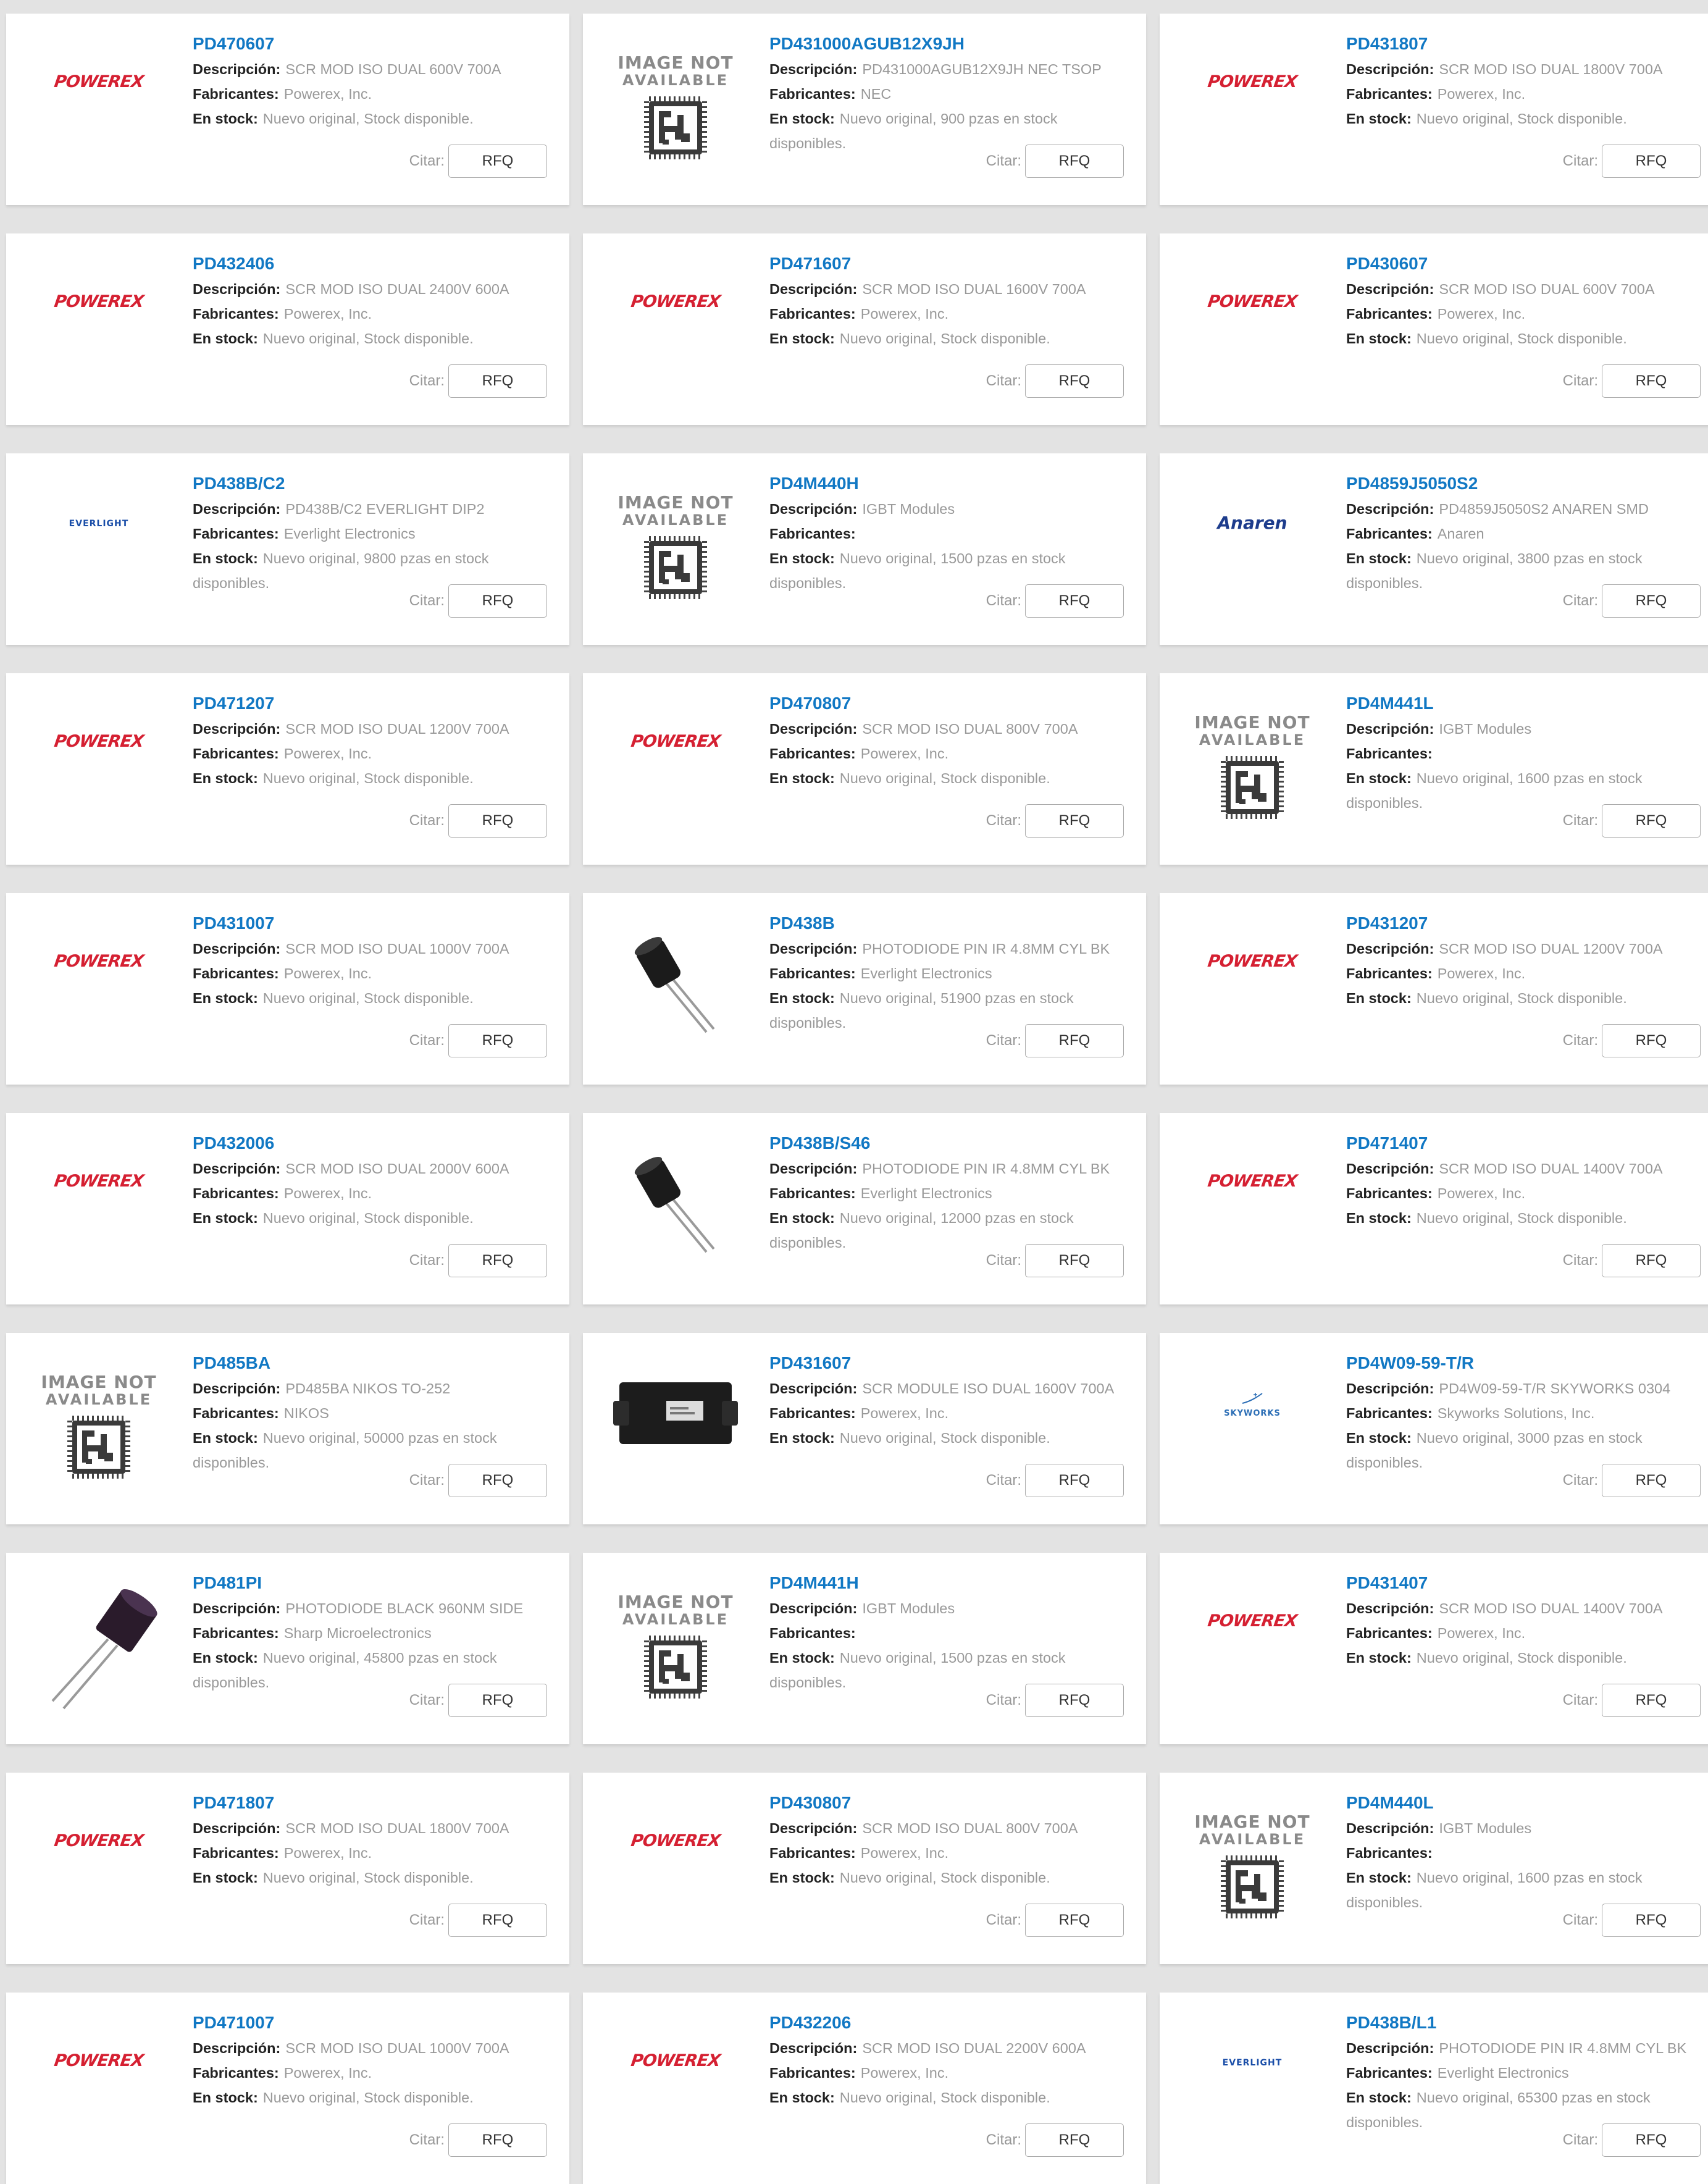  Describe the element at coordinates (370, 2023) in the screenshot. I see `part-number-link: PD471007` at that location.